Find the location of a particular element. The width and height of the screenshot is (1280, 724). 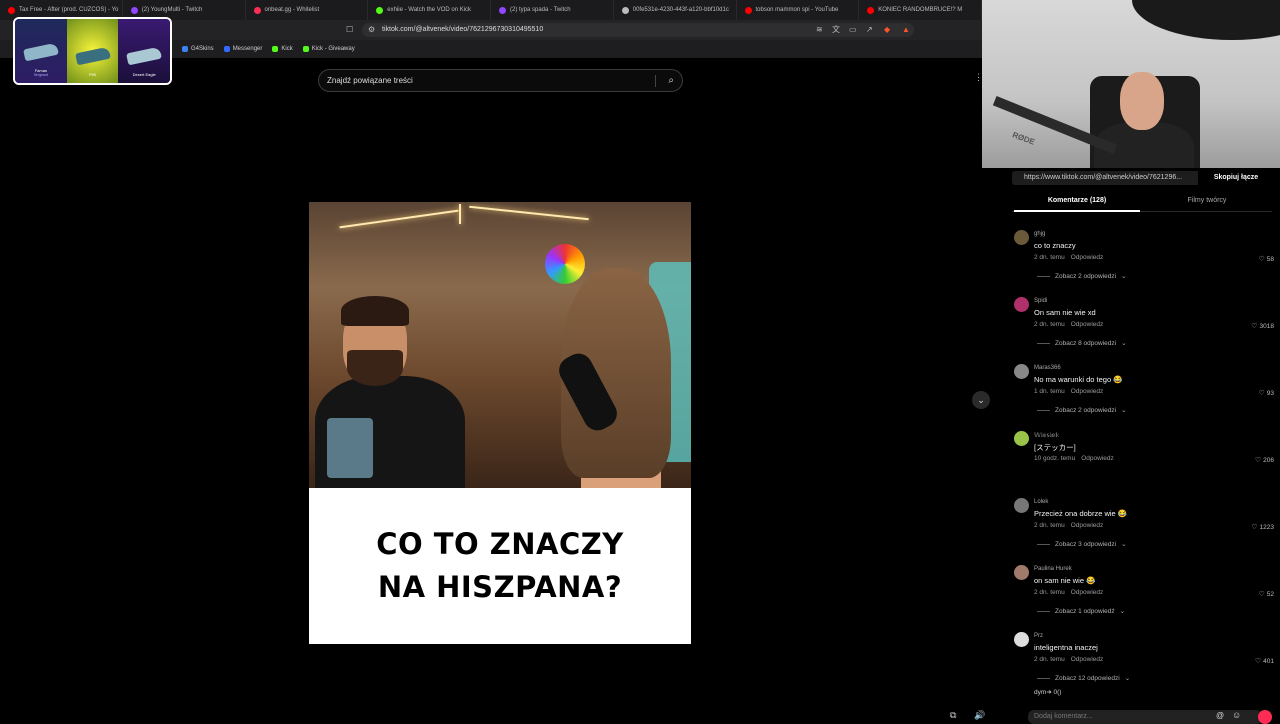

view-replies-label: Zobacz 2 odpowiedzi is located at coordinates (1086, 410).